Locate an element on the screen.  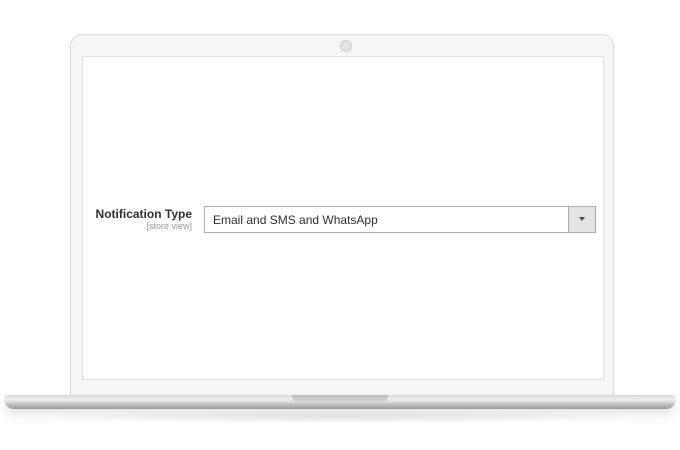
camera-icon is located at coordinates (346, 46).